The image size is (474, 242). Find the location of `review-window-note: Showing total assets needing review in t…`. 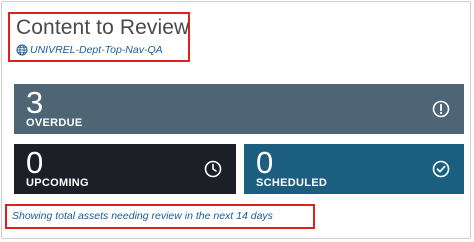

review-window-note: Showing total assets needing review in t… is located at coordinates (142, 216).